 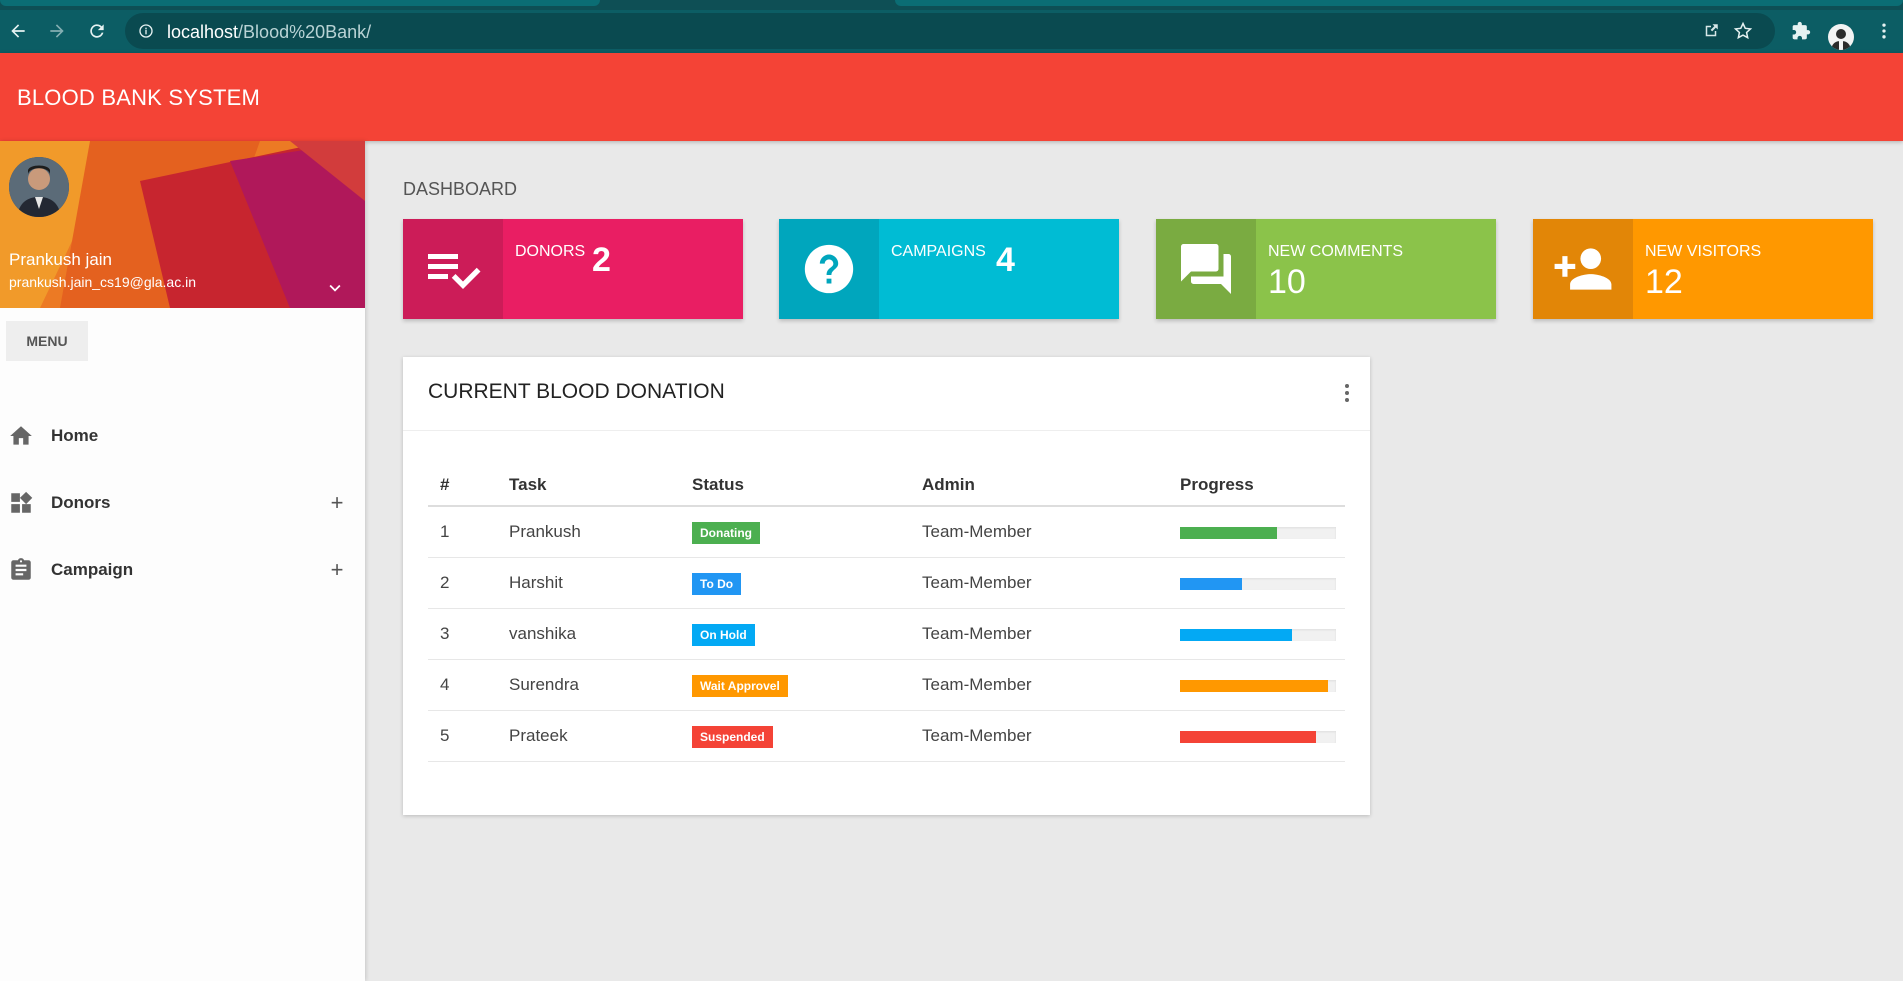 What do you see at coordinates (1743, 31) in the screenshot?
I see `star-icon` at bounding box center [1743, 31].